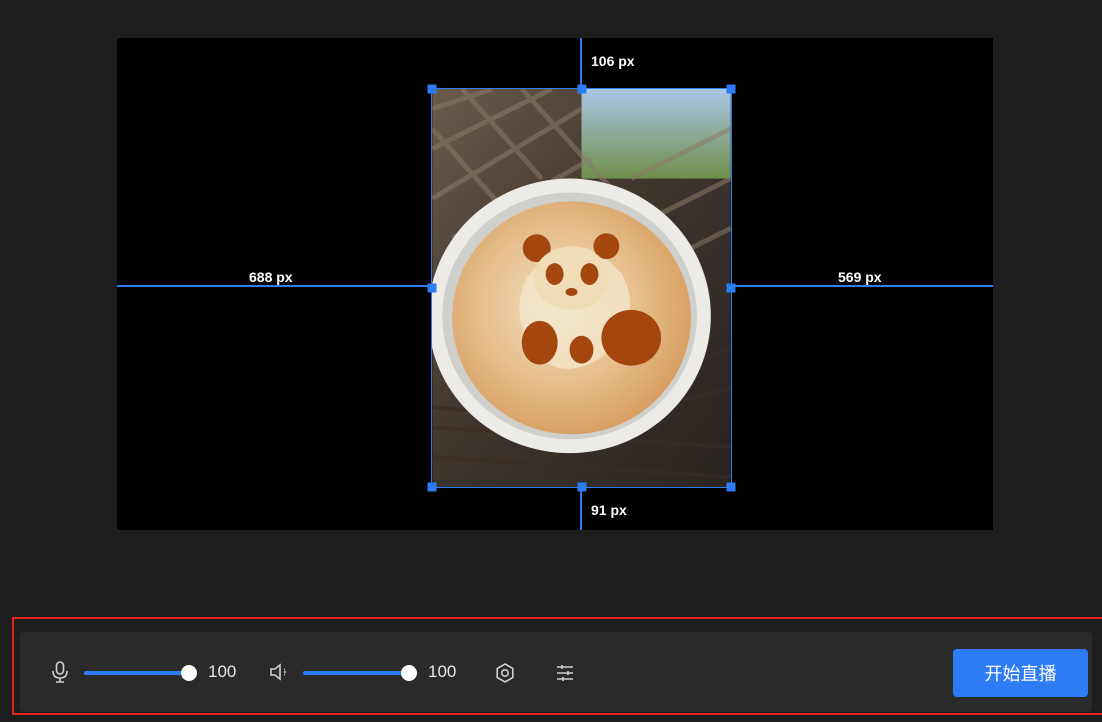 Image resolution: width=1102 pixels, height=722 pixels. What do you see at coordinates (581, 509) in the screenshot?
I see `bottom-distance-guide` at bounding box center [581, 509].